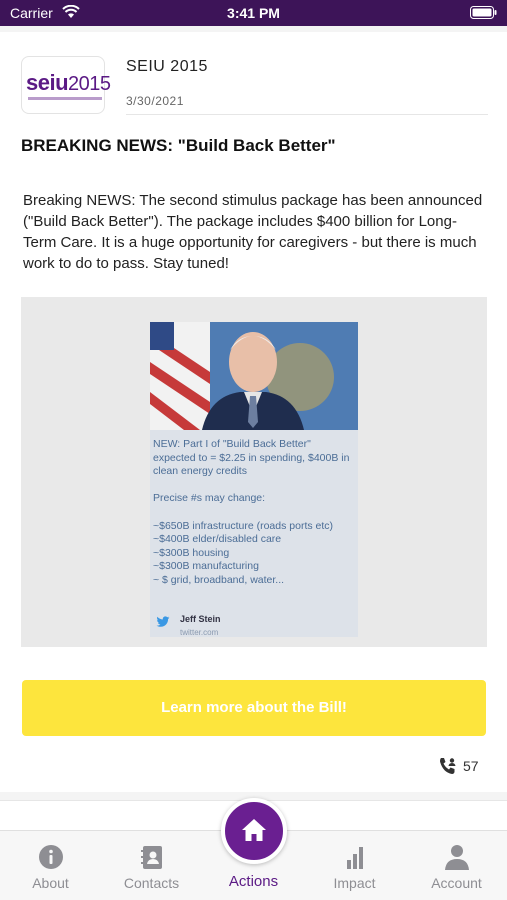 The width and height of the screenshot is (507, 900). What do you see at coordinates (448, 766) in the screenshot?
I see `phone-person-icon` at bounding box center [448, 766].